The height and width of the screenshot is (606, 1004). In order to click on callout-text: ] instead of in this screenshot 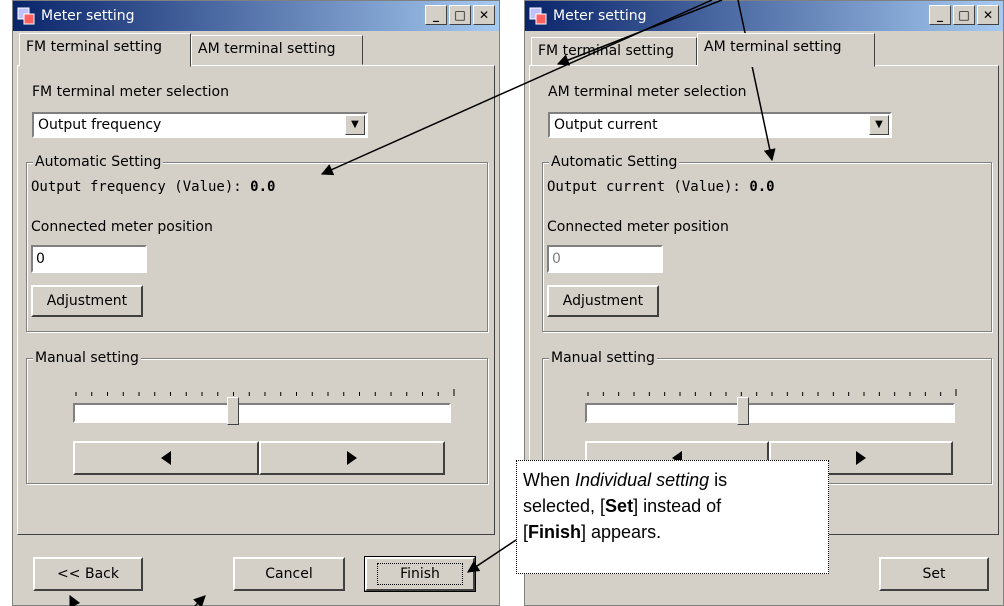, I will do `click(677, 506)`.